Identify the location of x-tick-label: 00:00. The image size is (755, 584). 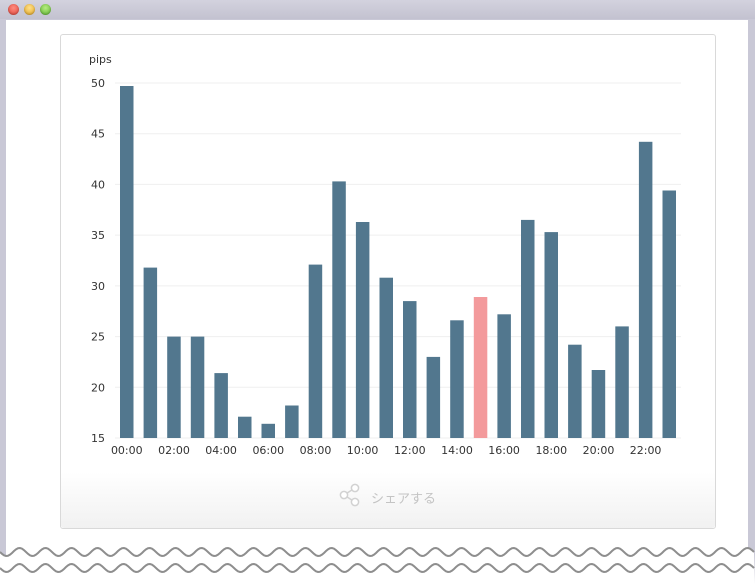
(127, 450).